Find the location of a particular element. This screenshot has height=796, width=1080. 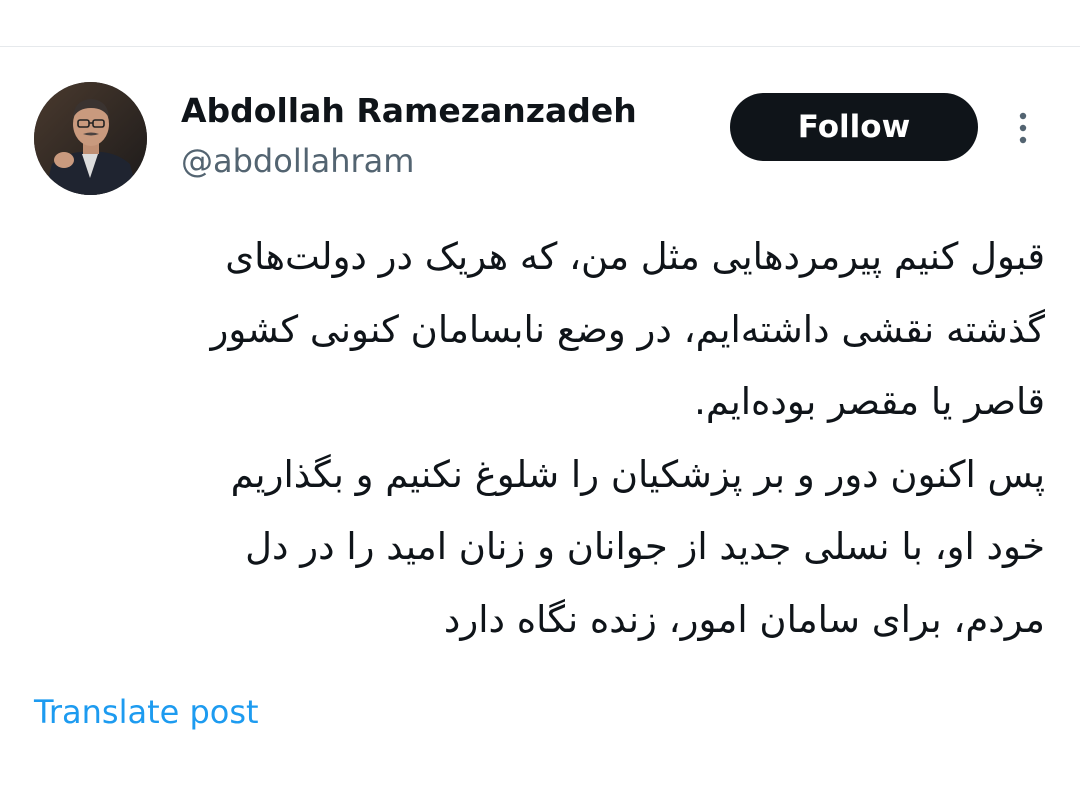

avatar-photo is located at coordinates (90, 138).